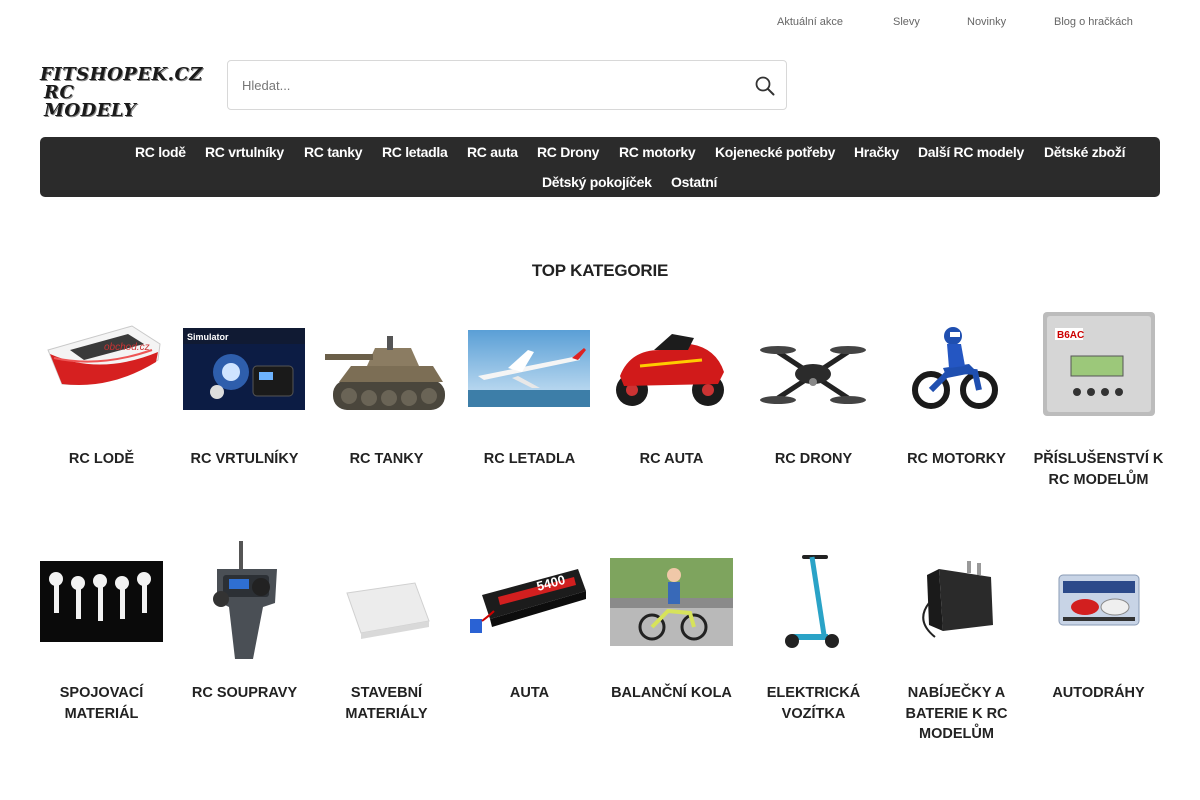  Describe the element at coordinates (1098, 469) in the screenshot. I see `category-label: Příslušenství k RC modelům` at that location.